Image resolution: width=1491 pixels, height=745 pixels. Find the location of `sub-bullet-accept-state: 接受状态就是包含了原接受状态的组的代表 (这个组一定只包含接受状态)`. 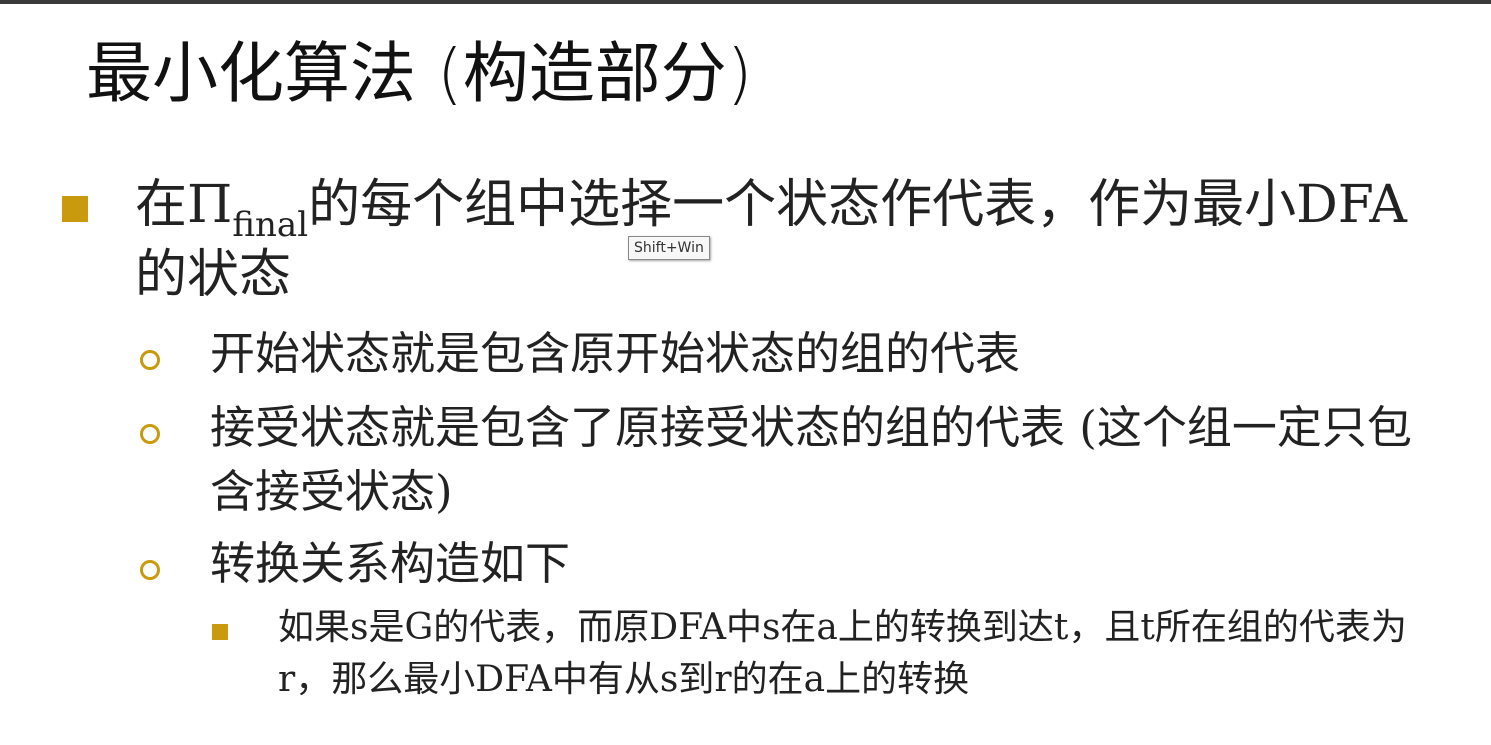

sub-bullet-accept-state: 接受状态就是包含了原接受状态的组的代表 (这个组一定只包含接受状态) is located at coordinates (811, 459).